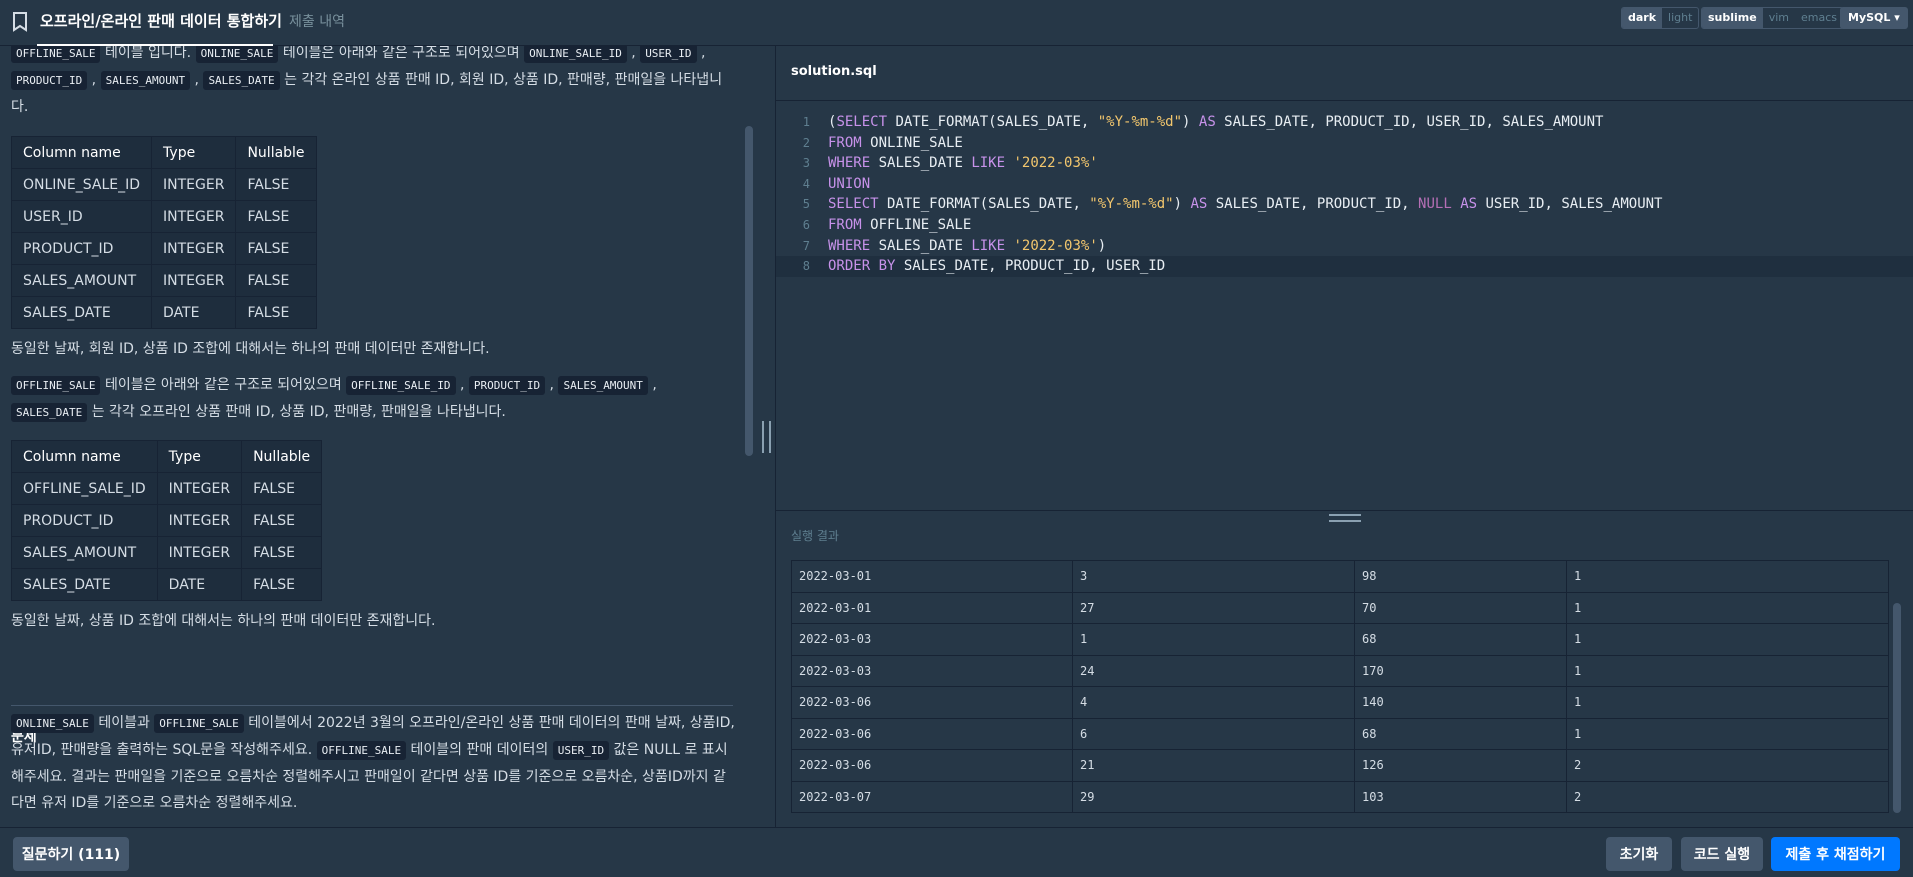 Image resolution: width=1913 pixels, height=877 pixels. Describe the element at coordinates (967, 246) in the screenshot. I see `code-text: WHERE SALES_DATE LIKE '2022-03%')` at that location.